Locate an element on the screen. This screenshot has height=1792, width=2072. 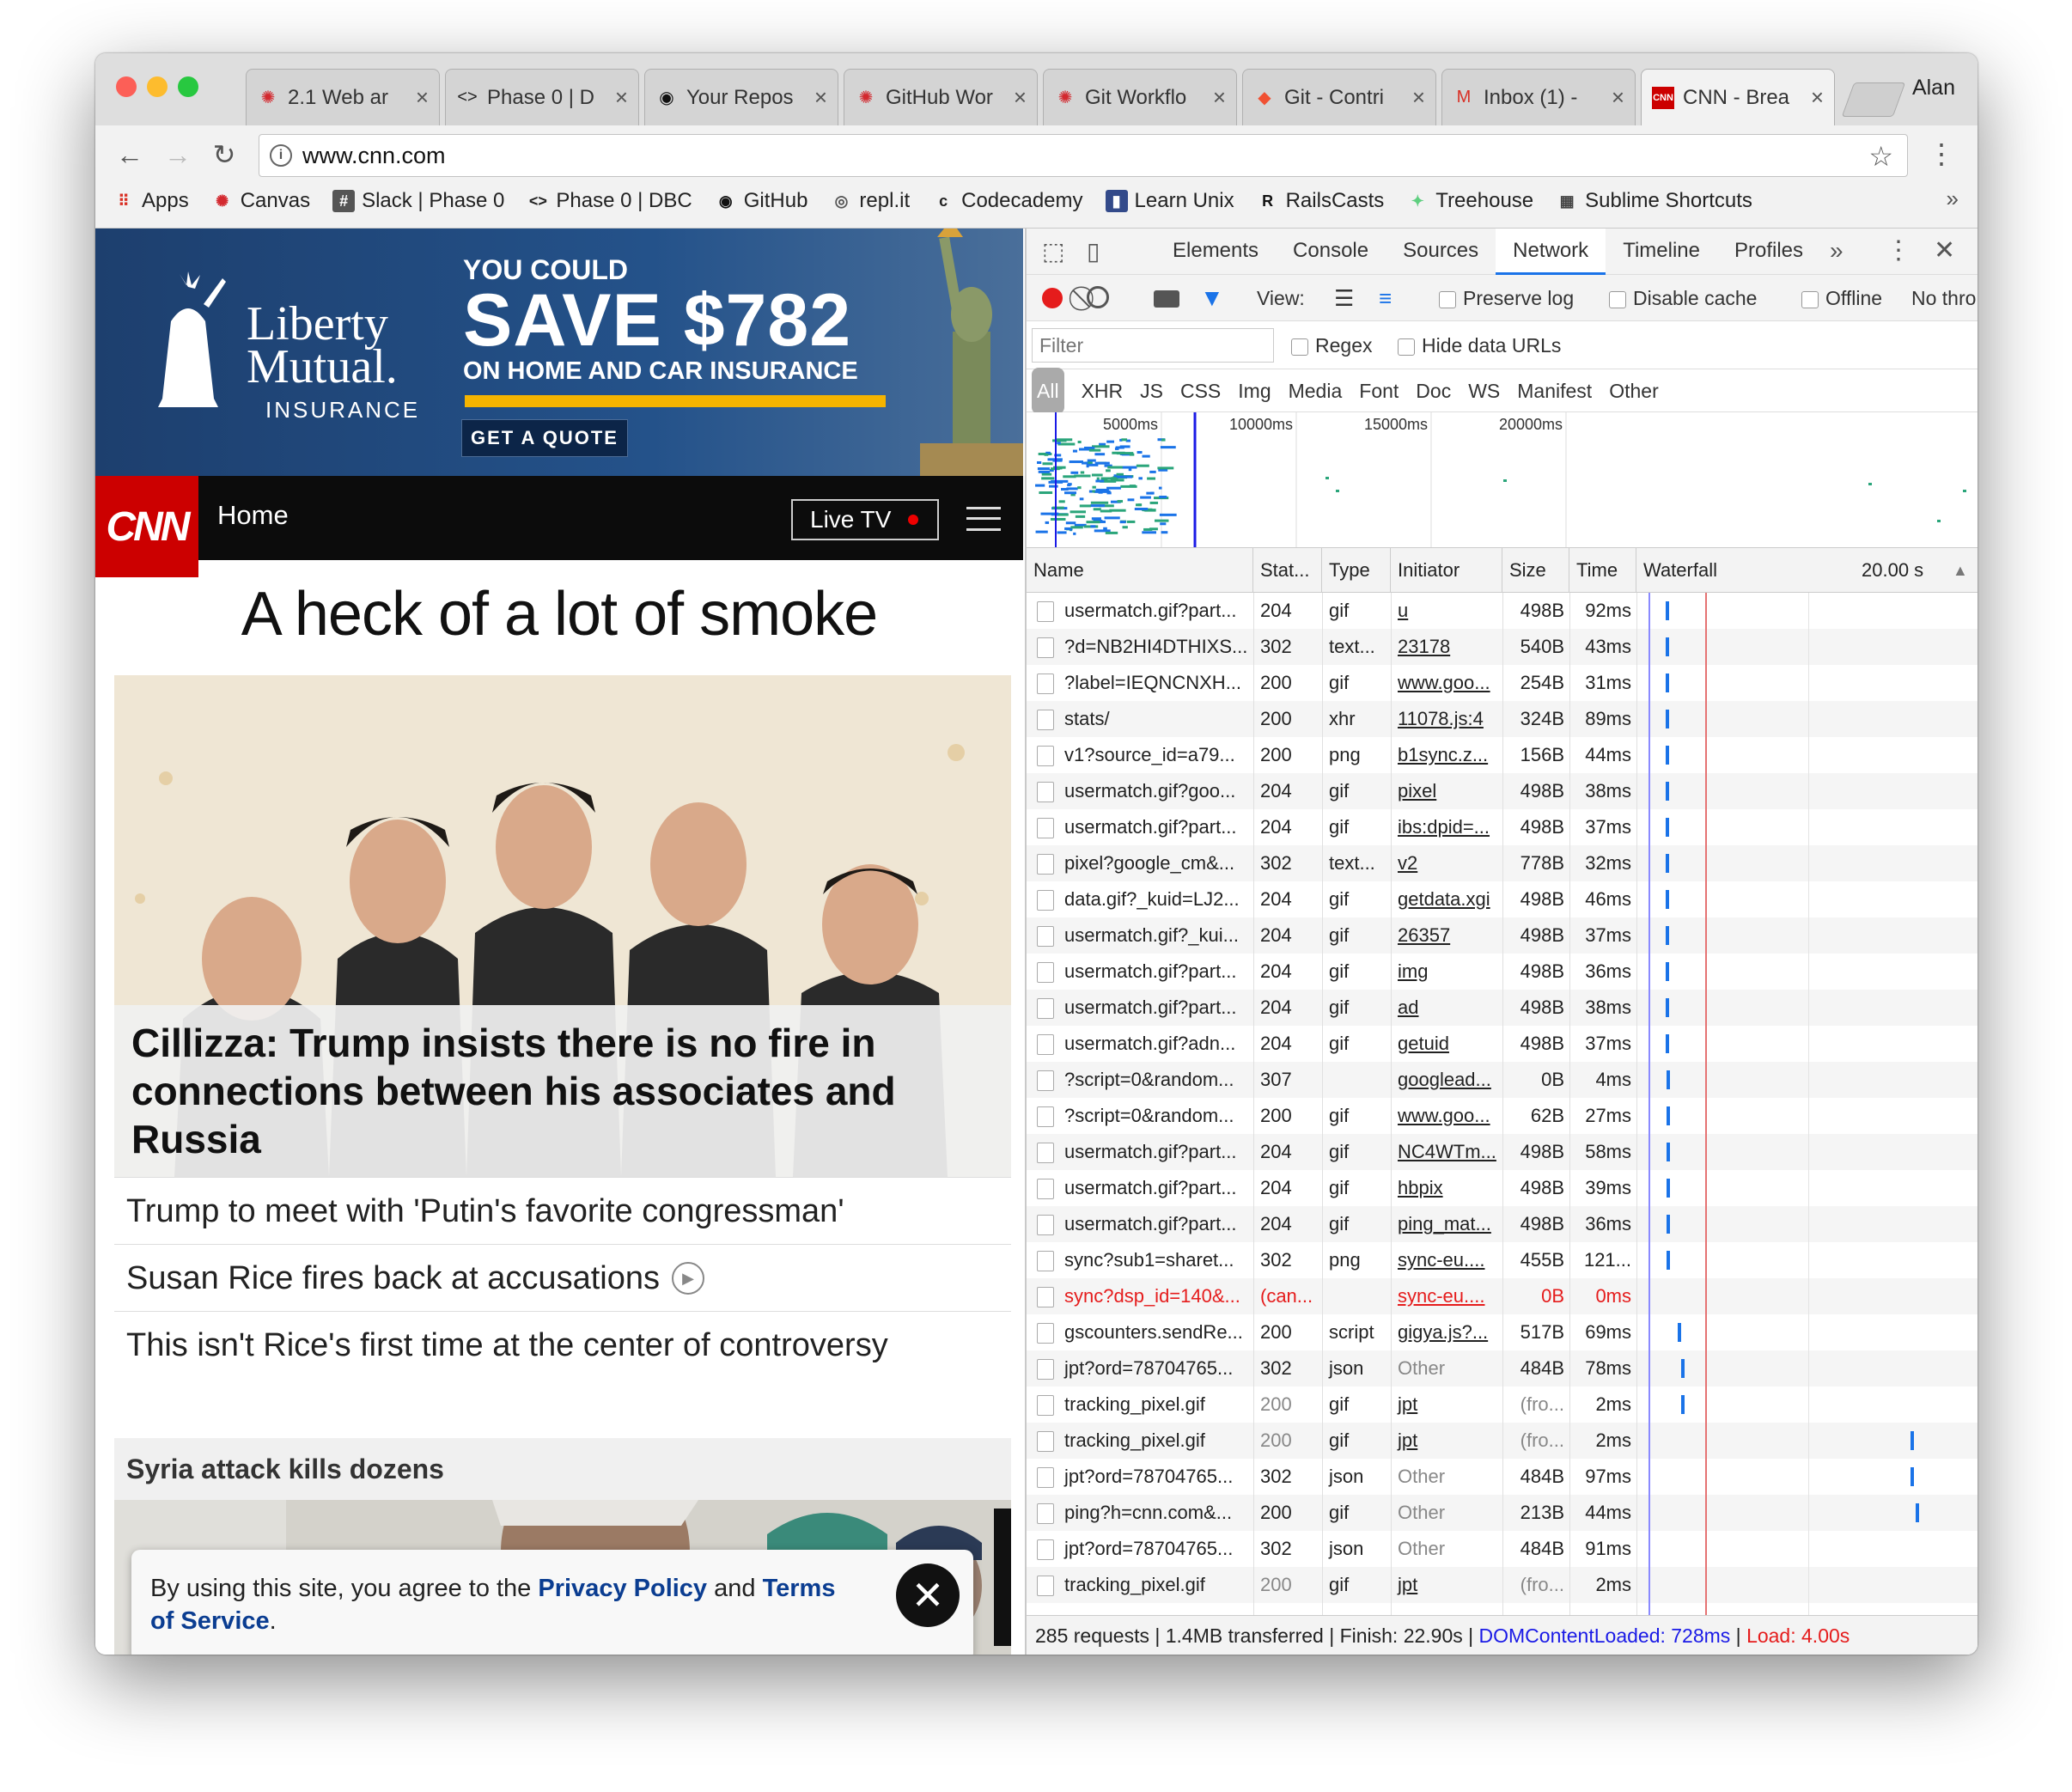
offline-toggle: Offline is located at coordinates (1841, 298).